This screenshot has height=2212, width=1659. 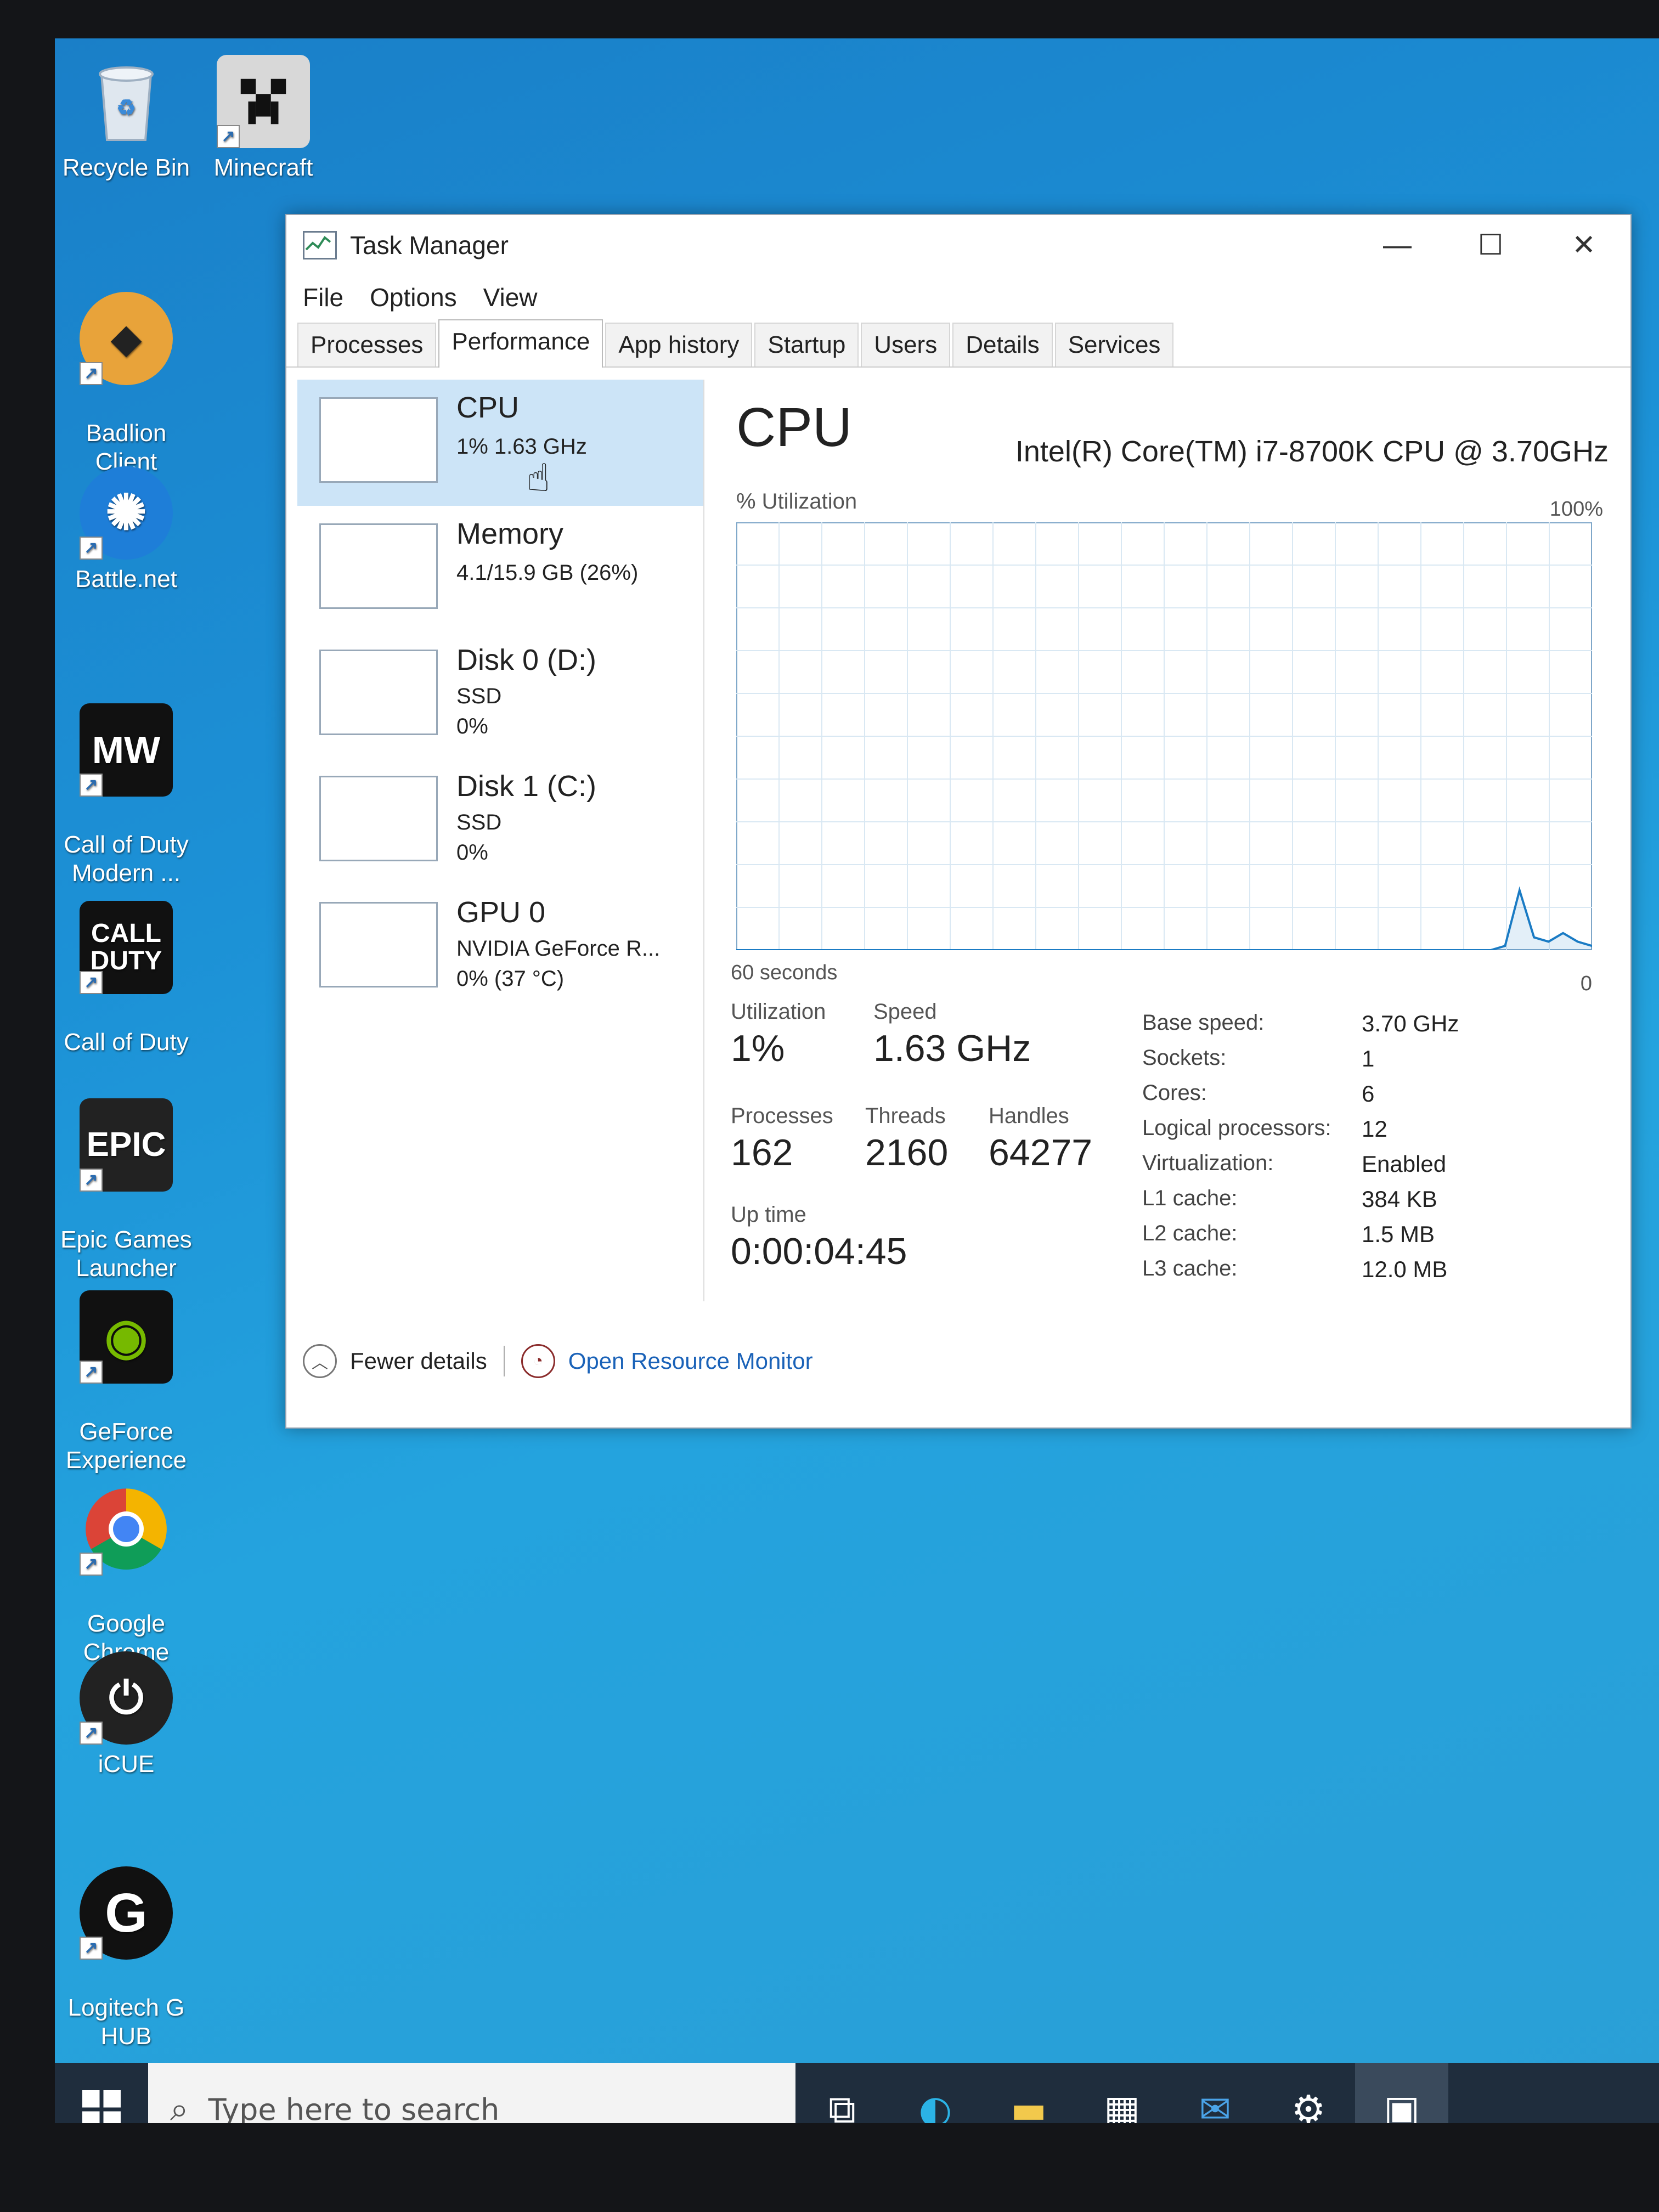 What do you see at coordinates (1308, 2093) in the screenshot?
I see `settings-button: ⚙` at bounding box center [1308, 2093].